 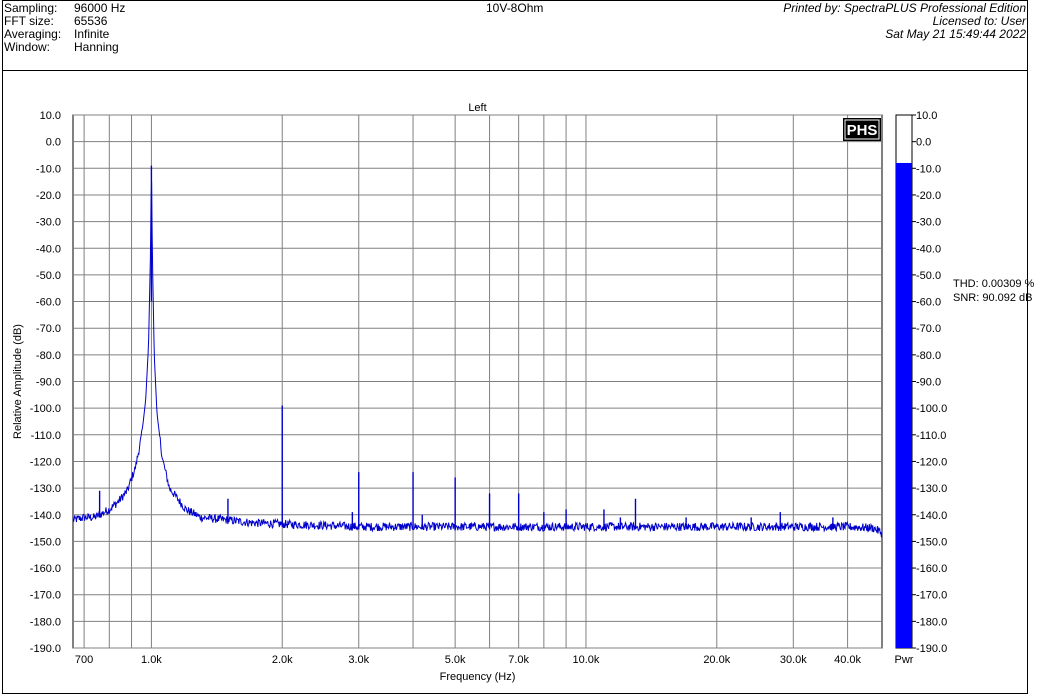 I want to click on y-tick-label: -70.0, so click(x=48, y=329).